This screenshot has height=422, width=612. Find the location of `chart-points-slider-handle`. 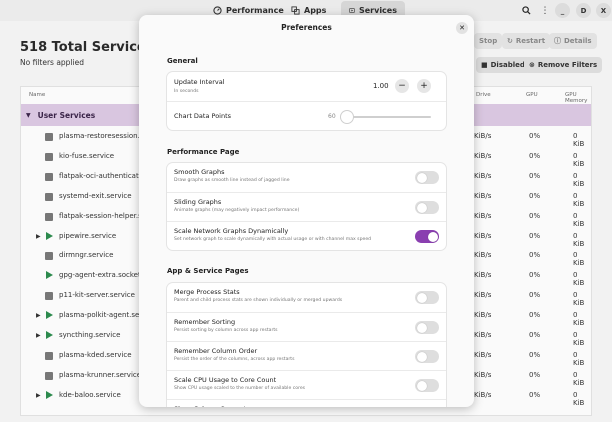

chart-points-slider-handle is located at coordinates (347, 117).